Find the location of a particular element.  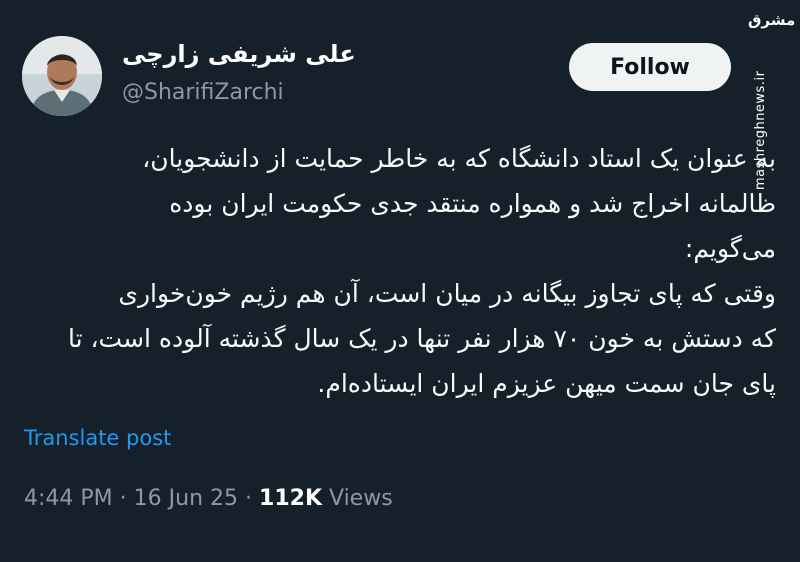

tweet-metadata: 4:44 PM · 16 Jun 25 · 112K Views is located at coordinates (208, 498).